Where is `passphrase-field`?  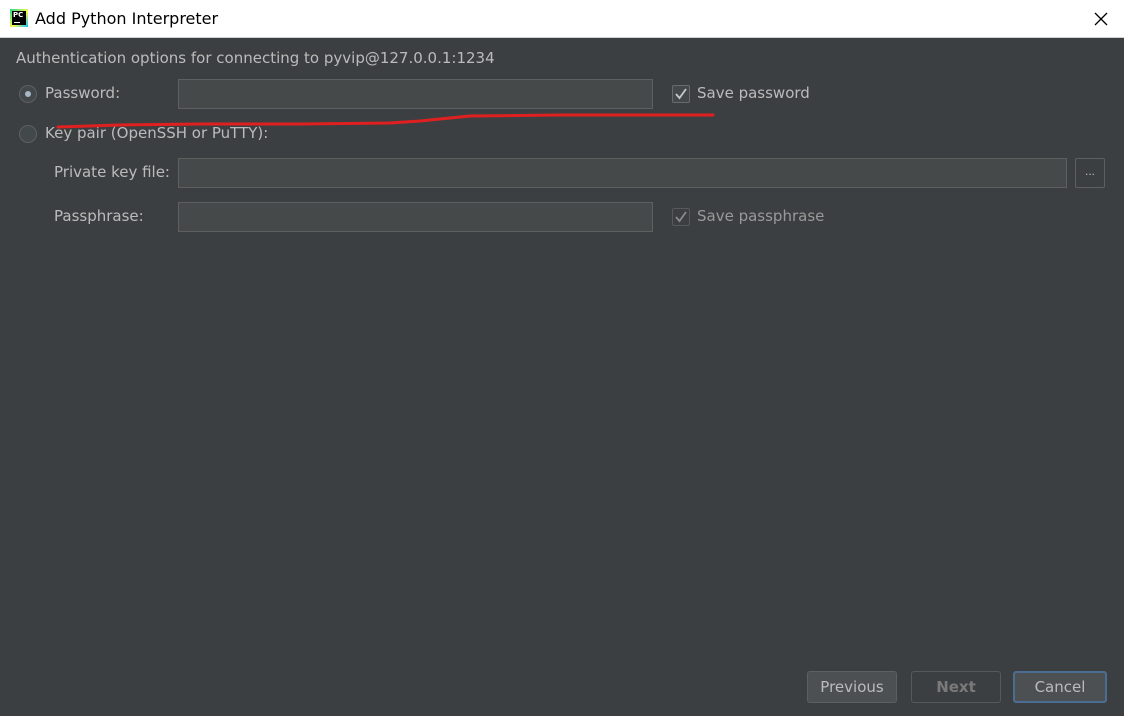 passphrase-field is located at coordinates (415, 217).